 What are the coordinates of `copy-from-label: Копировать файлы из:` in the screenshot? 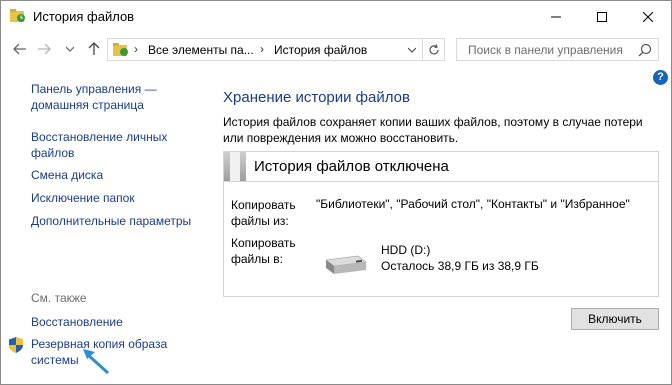 It's located at (263, 213).